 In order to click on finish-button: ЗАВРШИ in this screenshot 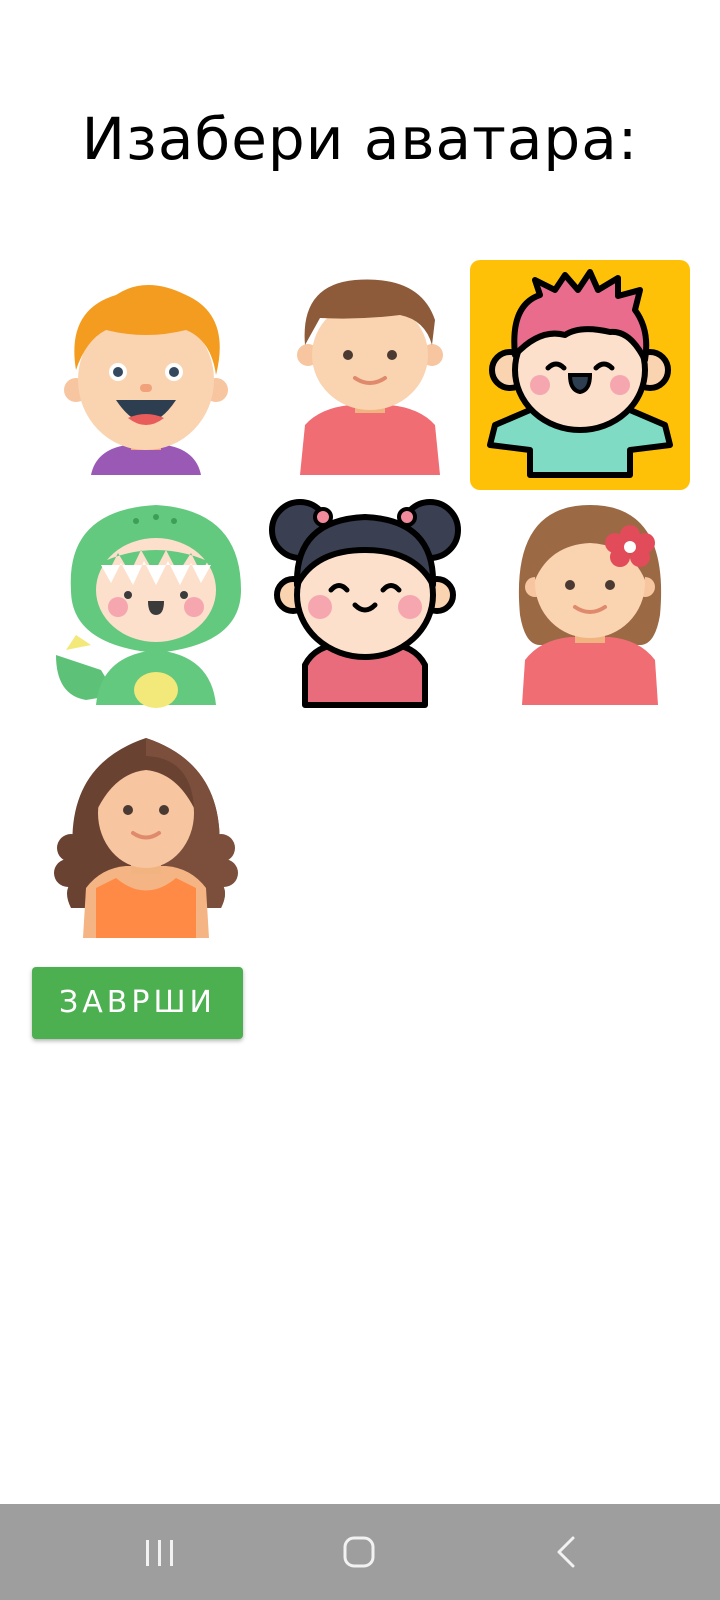, I will do `click(137, 1003)`.